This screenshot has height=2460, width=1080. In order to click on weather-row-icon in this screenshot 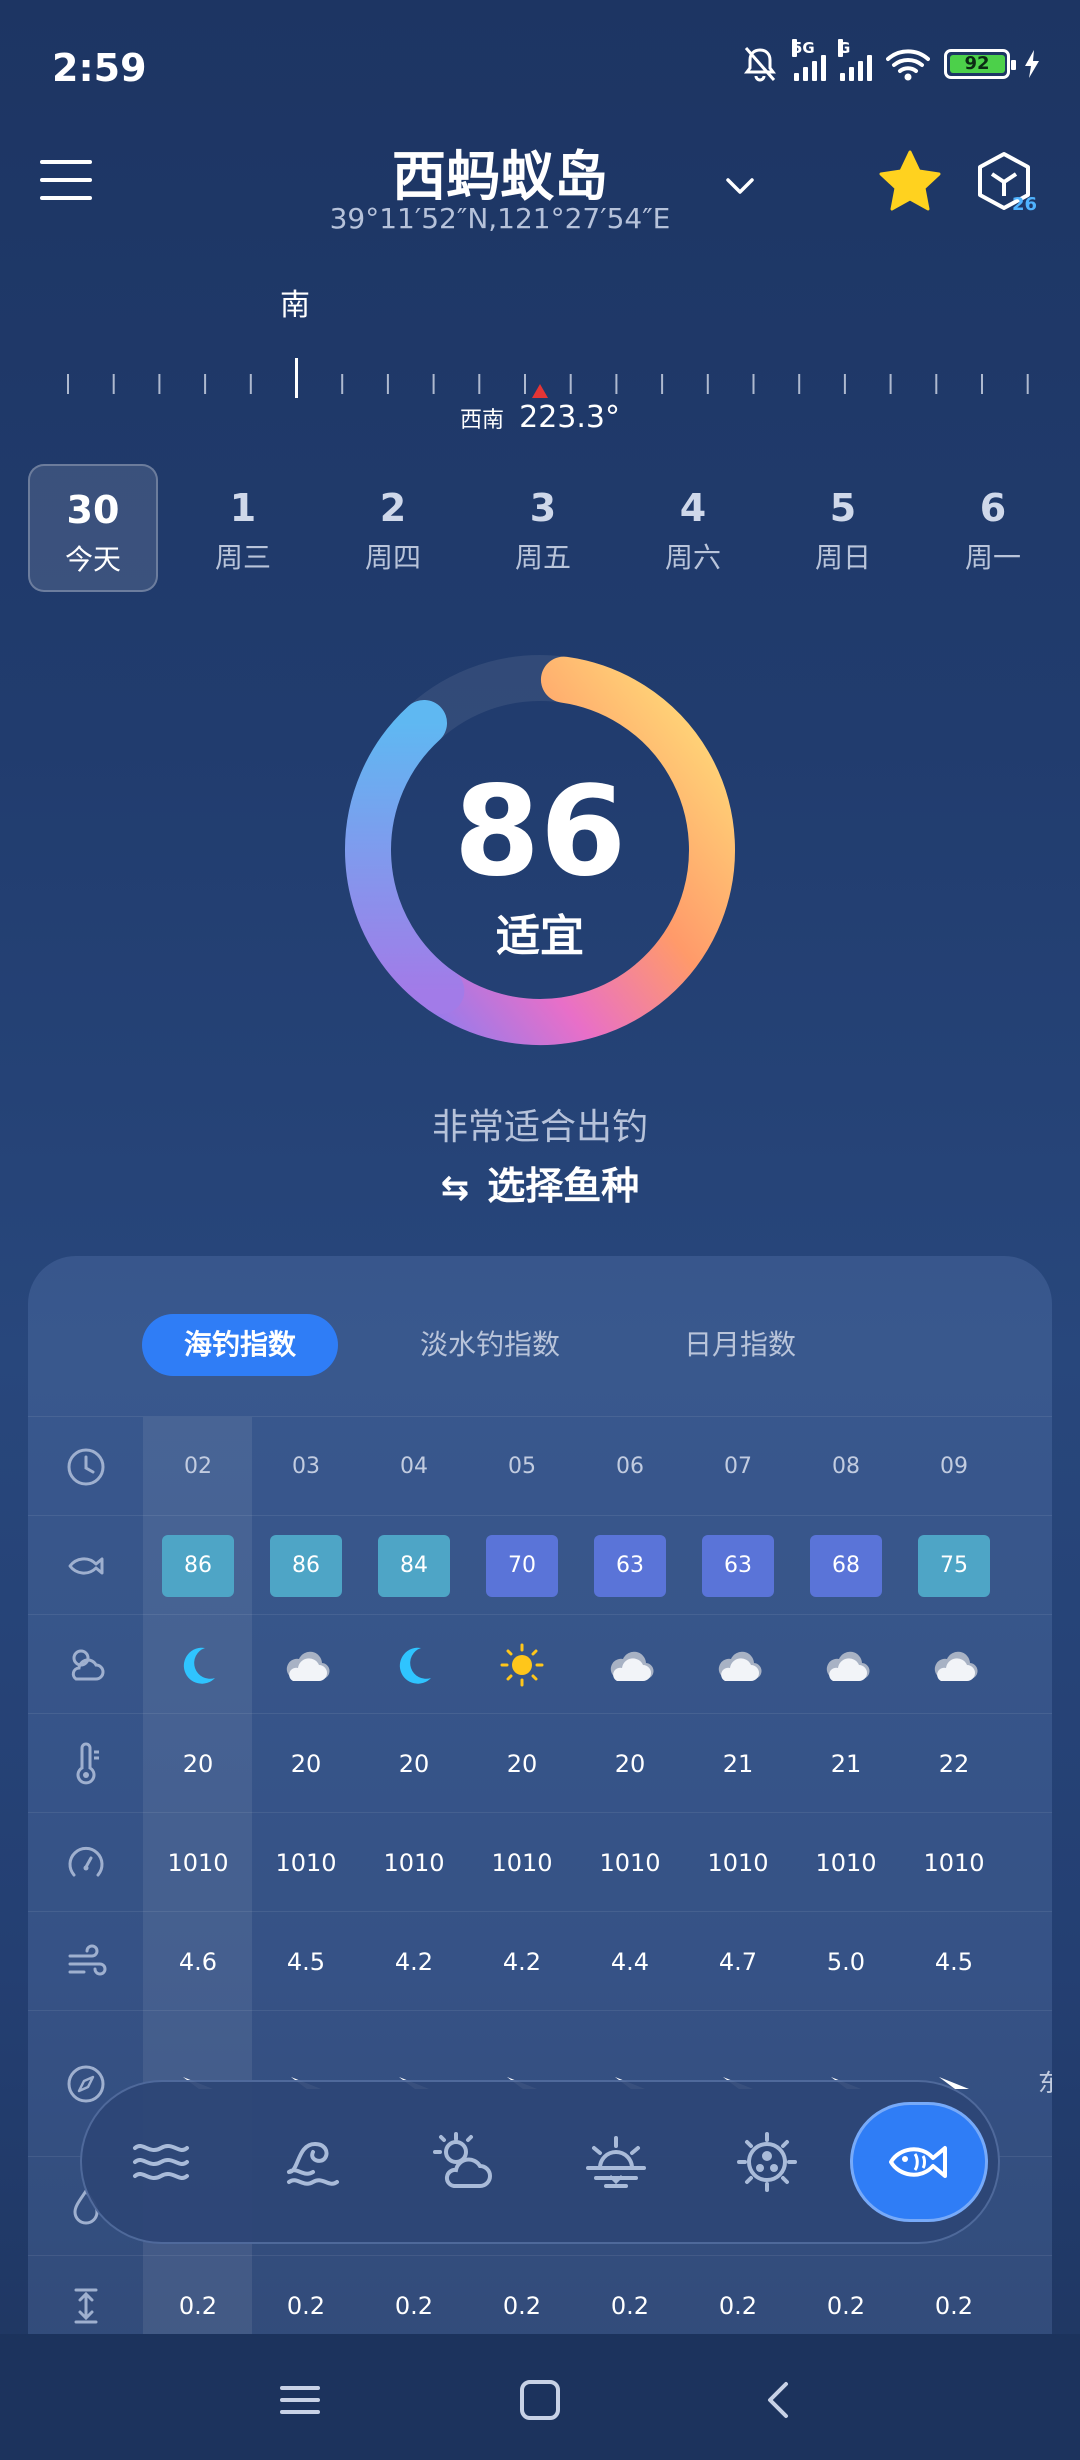, I will do `click(86, 1664)`.